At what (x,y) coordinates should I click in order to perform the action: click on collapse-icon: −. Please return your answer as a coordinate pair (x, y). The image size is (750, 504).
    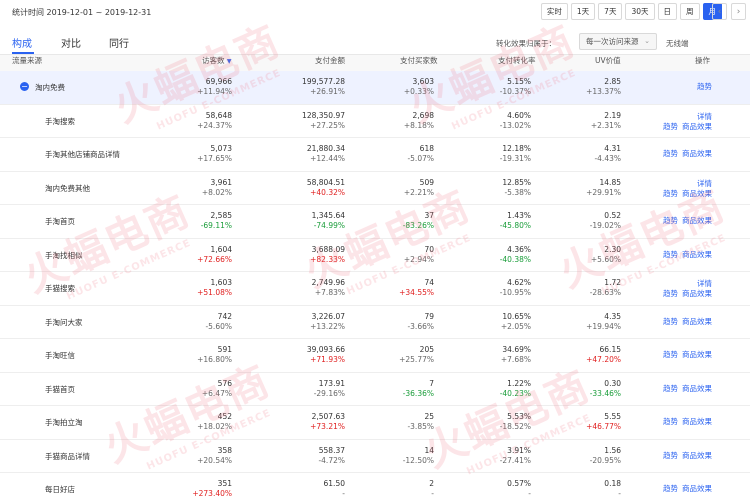
    Looking at the image, I should click on (24, 86).